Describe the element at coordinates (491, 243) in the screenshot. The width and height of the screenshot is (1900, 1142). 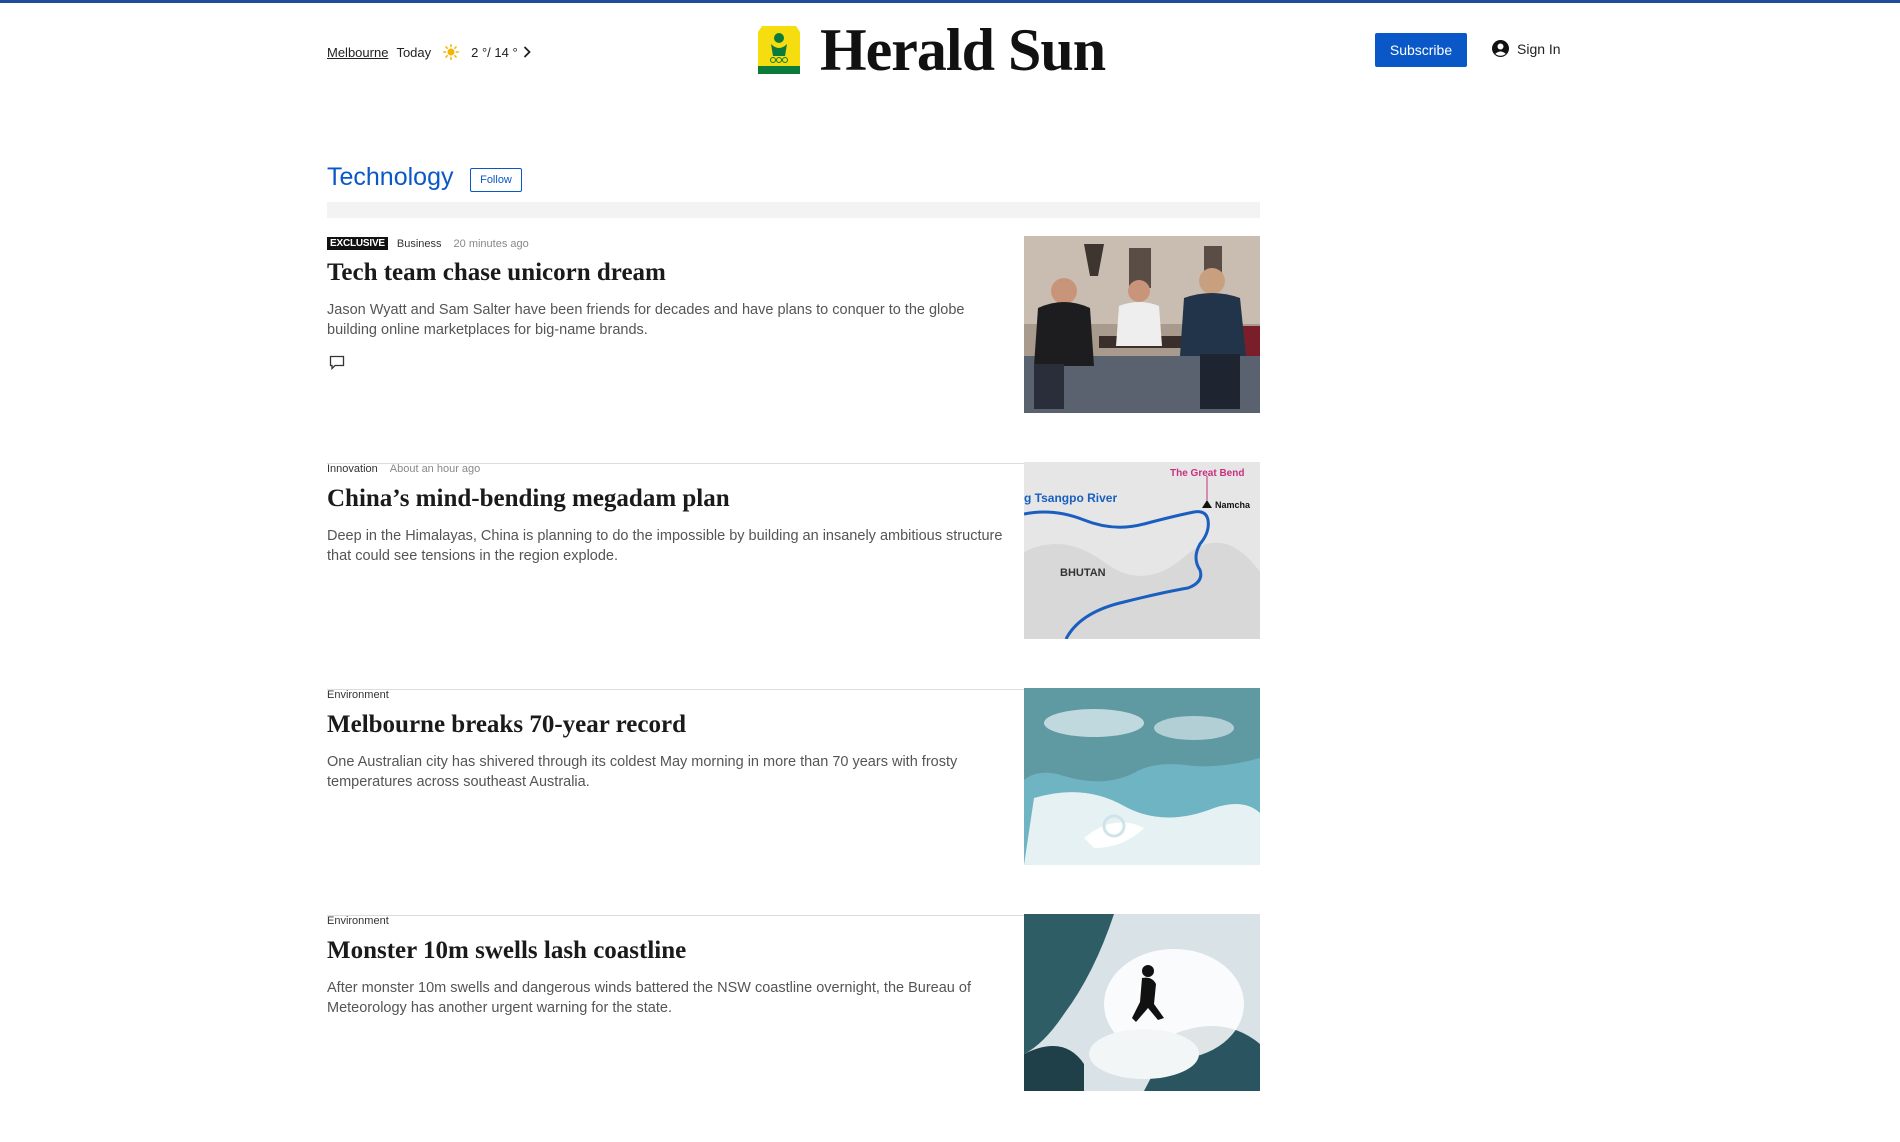
I see `article-timestamp: 20 minutes ago` at that location.